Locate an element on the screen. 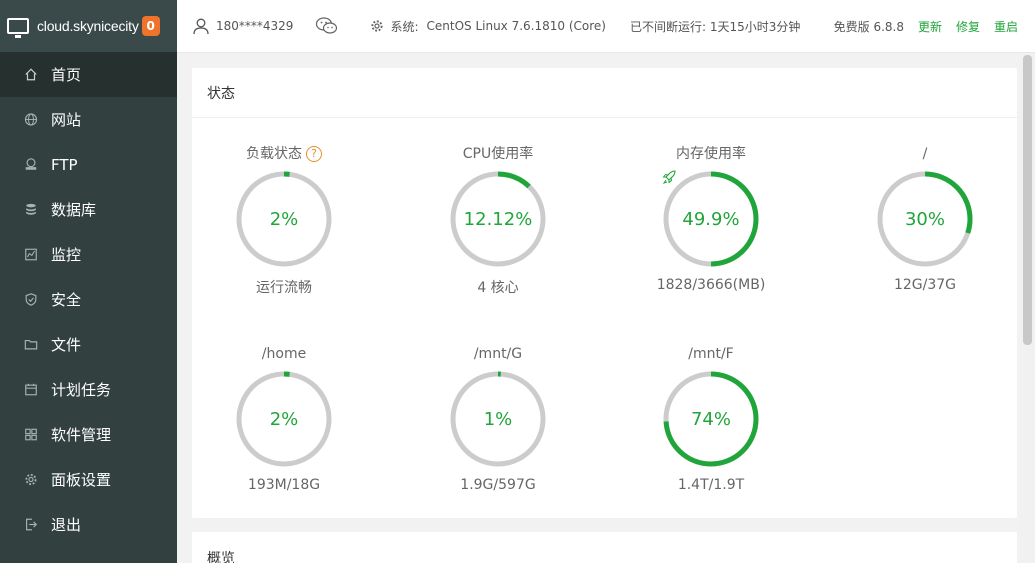  home-icon is located at coordinates (31, 75).